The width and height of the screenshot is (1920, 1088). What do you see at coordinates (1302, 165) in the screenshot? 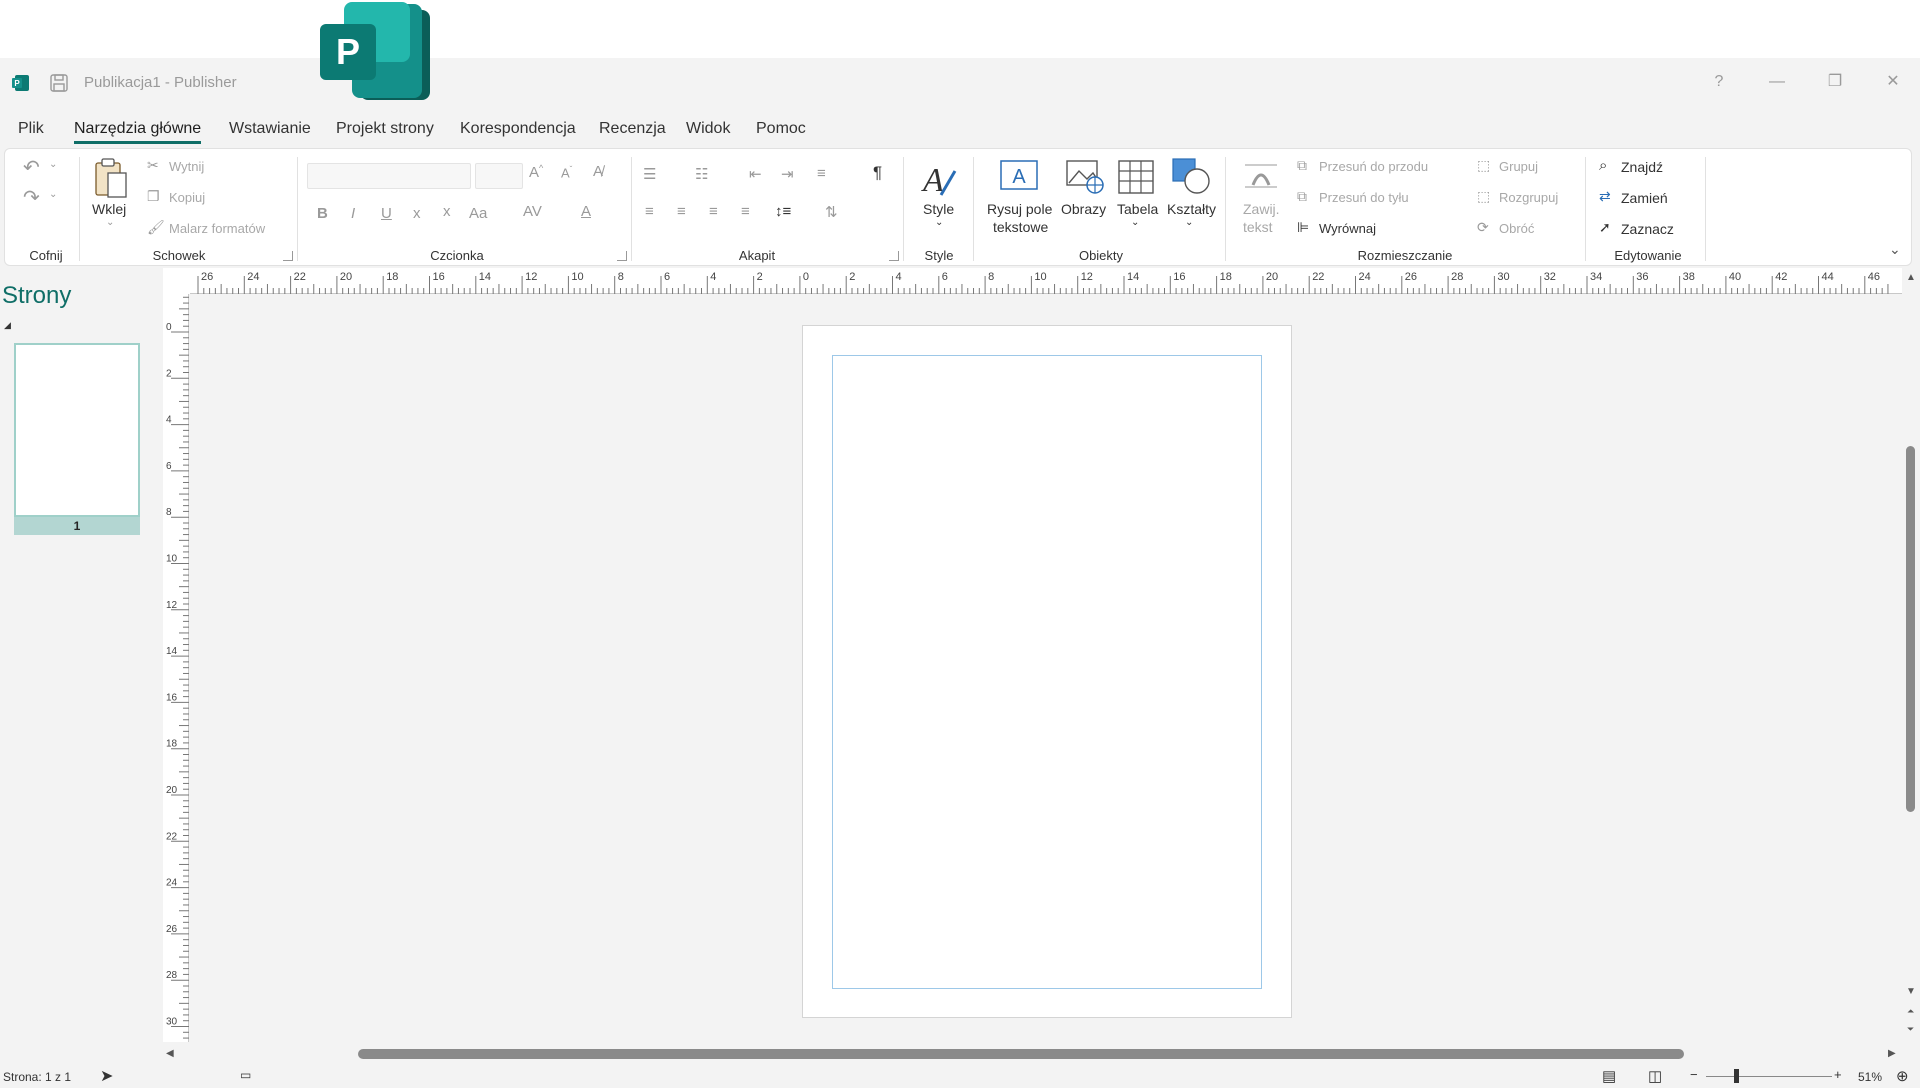
I see `bring-forward-icon: ⧉` at bounding box center [1302, 165].